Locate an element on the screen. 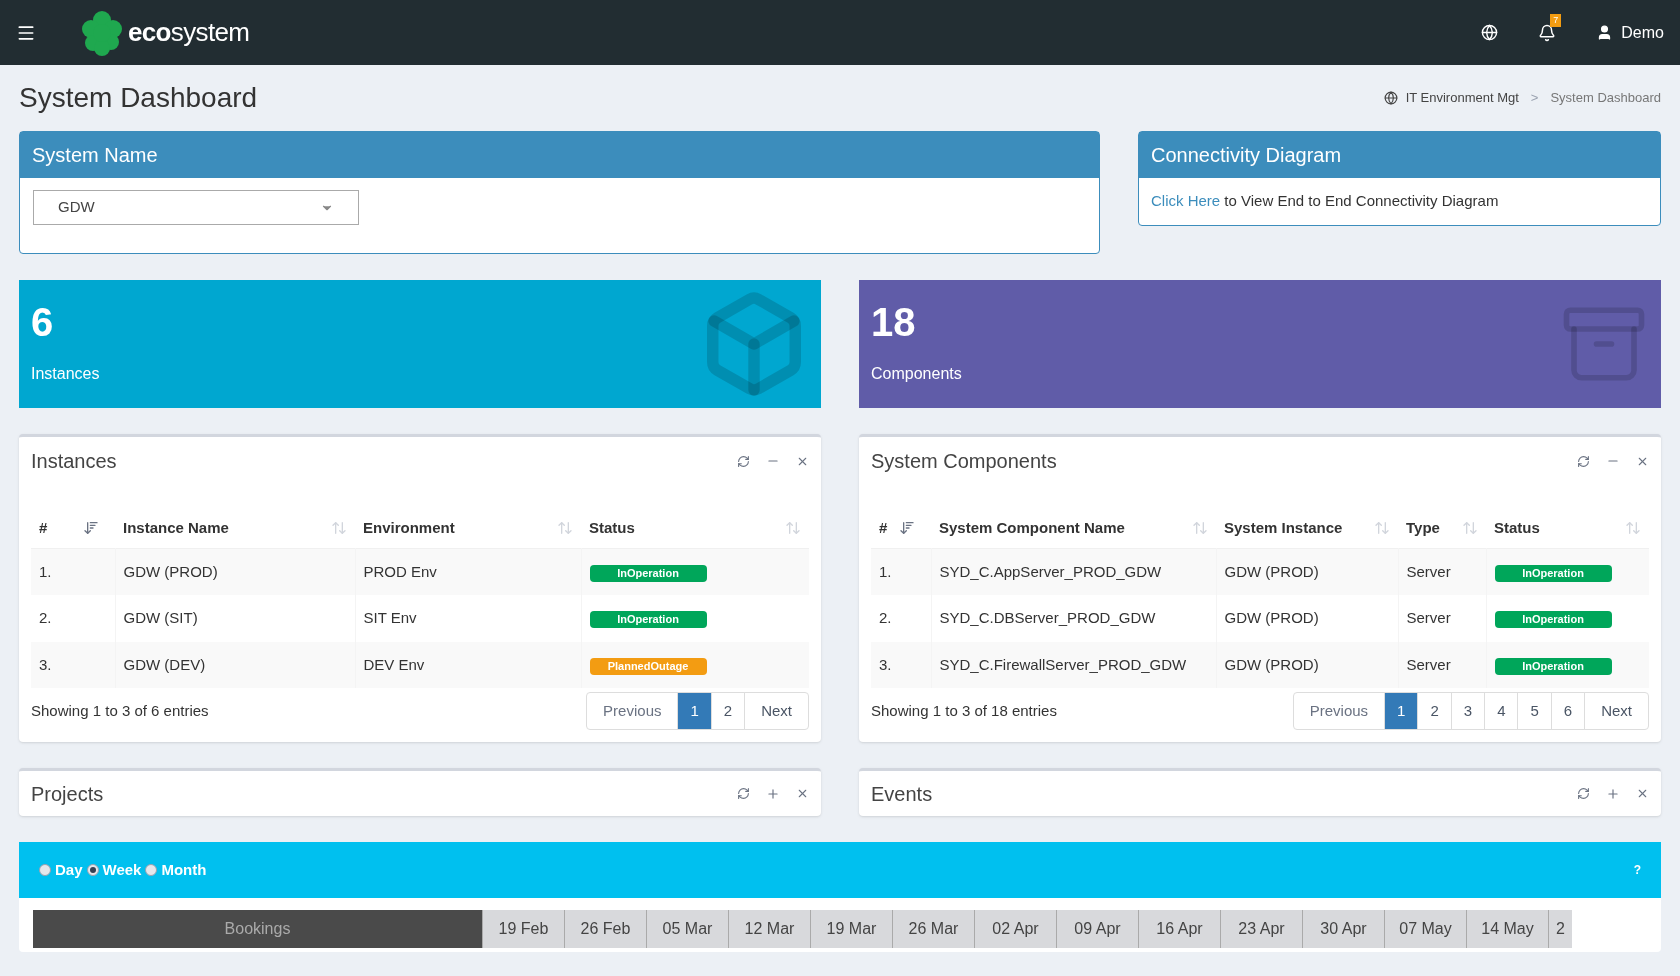 This screenshot has width=1680, height=976. stat-label: Instances is located at coordinates (65, 374).